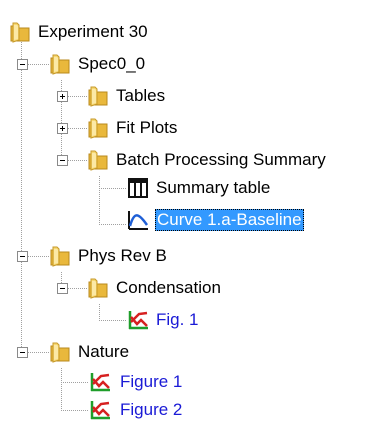  What do you see at coordinates (168, 287) in the screenshot?
I see `tree-item-label: Condensation` at bounding box center [168, 287].